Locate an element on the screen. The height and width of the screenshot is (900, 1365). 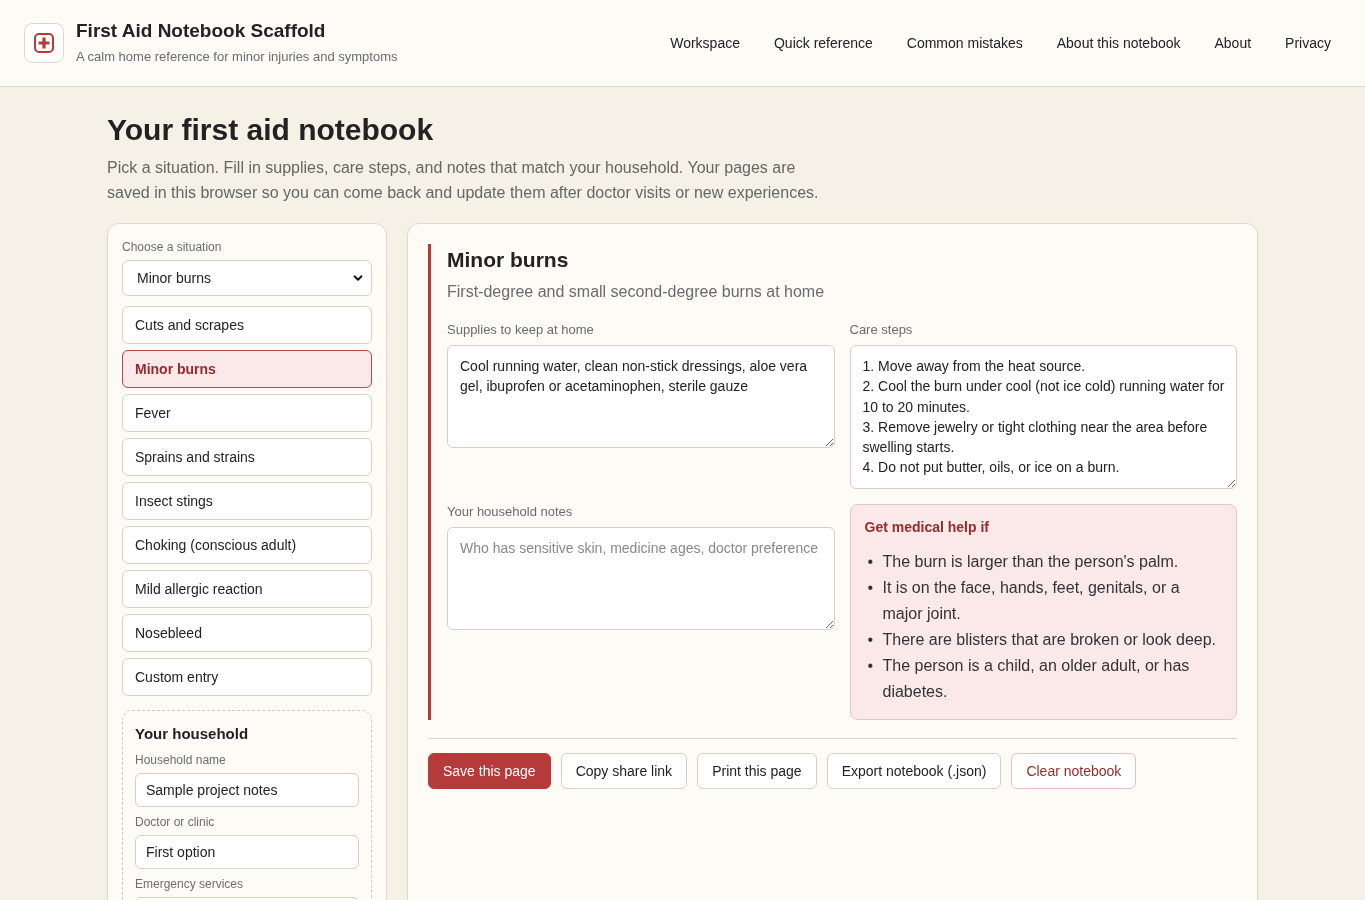
care-steps-textarea: 1. Move away from the heat source. 2. Cool the burn under cool (not ice cold) running water for 10 to 20 minutes. 3. Remove jewelry or tight clothing near the area before swelling starts. 4. Do not put butter, oils, or ice on a burn. is located at coordinates (1043, 417).